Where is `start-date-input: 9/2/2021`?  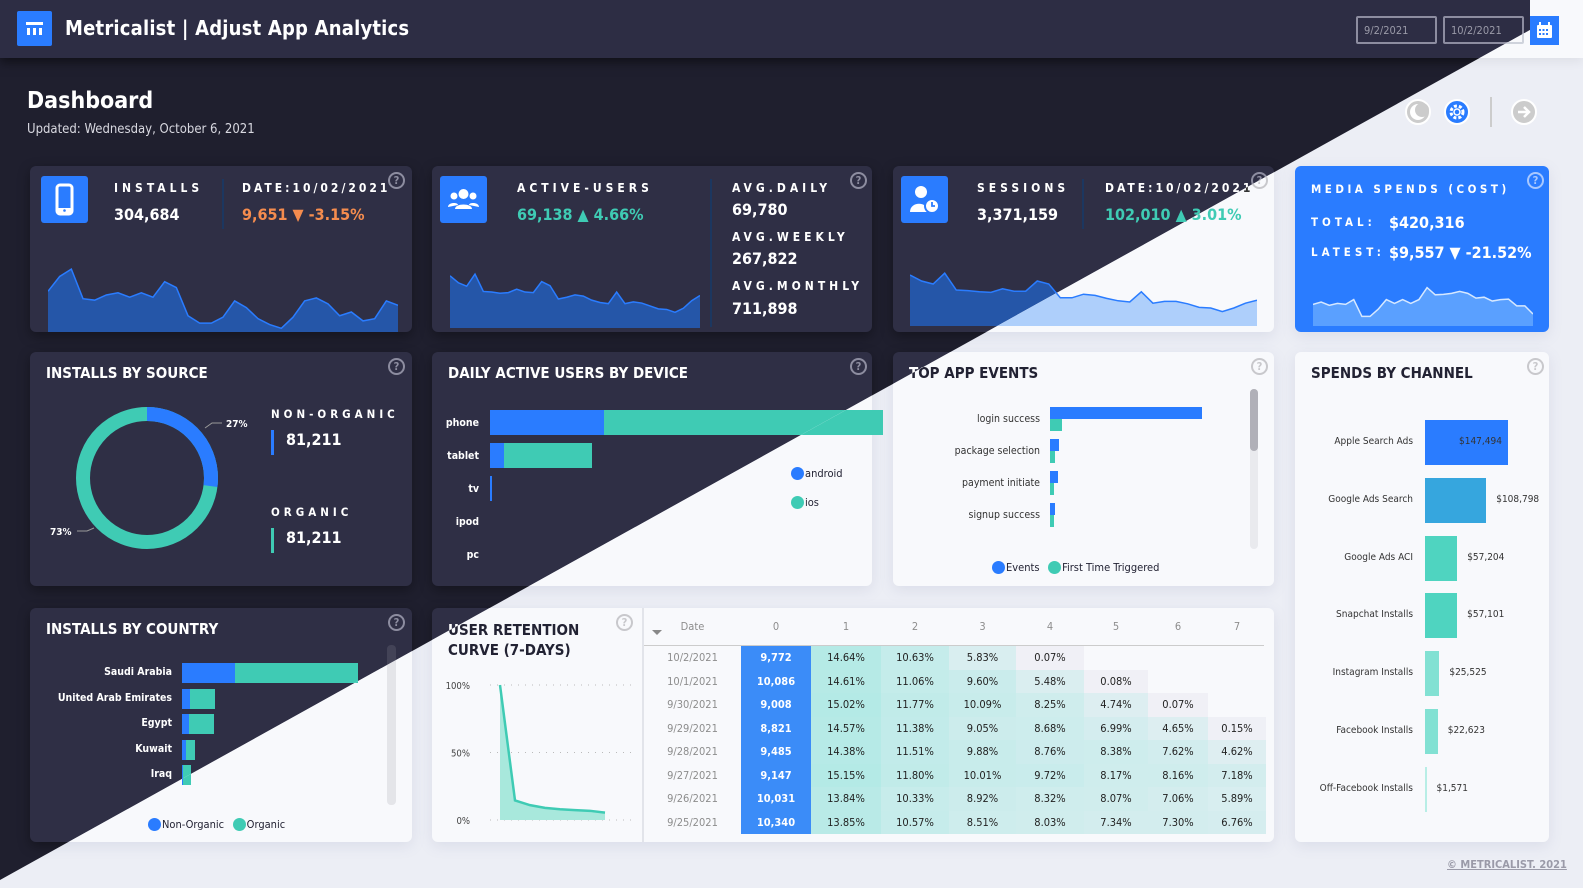
start-date-input: 9/2/2021 is located at coordinates (1396, 30).